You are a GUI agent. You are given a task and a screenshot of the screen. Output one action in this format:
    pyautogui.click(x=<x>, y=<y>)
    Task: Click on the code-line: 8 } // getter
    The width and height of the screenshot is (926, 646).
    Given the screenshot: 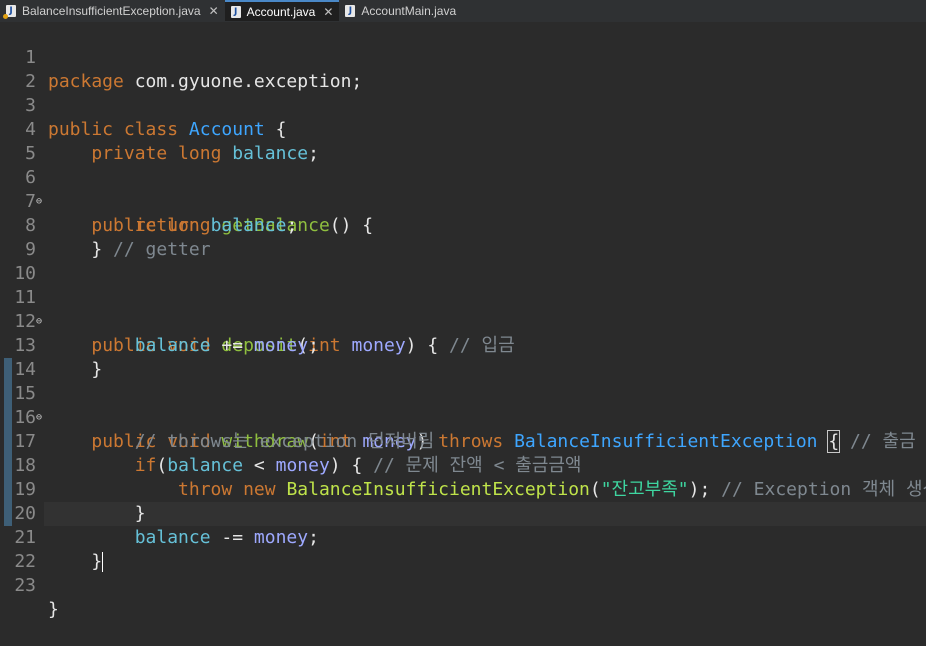 What is the action you would take?
    pyautogui.click(x=463, y=225)
    